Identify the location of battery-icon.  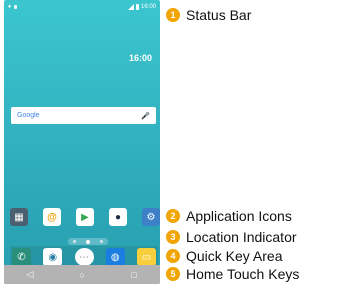
(137, 7).